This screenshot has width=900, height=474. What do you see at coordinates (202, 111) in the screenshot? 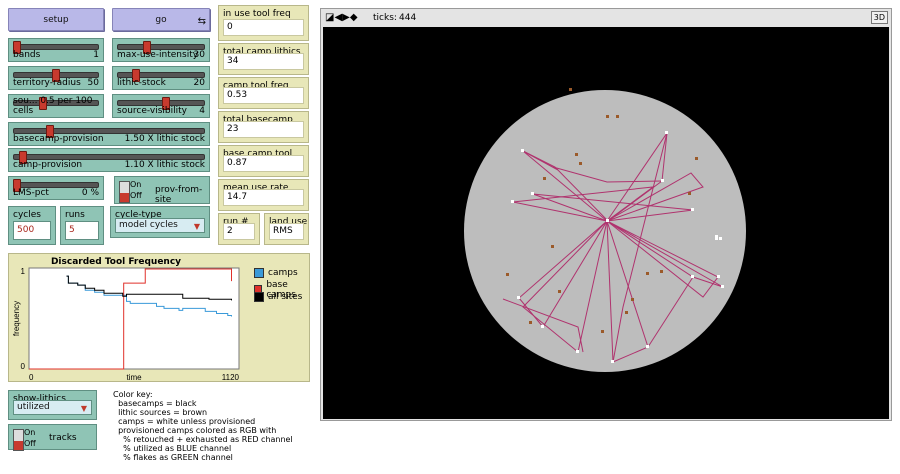
I see `slider-value: 4` at bounding box center [202, 111].